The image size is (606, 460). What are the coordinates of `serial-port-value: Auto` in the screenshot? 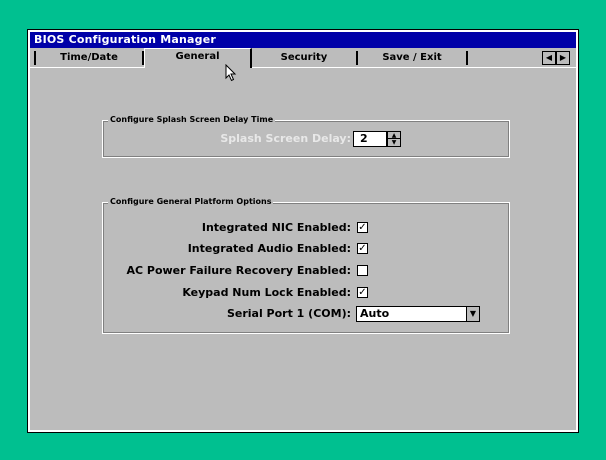 It's located at (375, 313).